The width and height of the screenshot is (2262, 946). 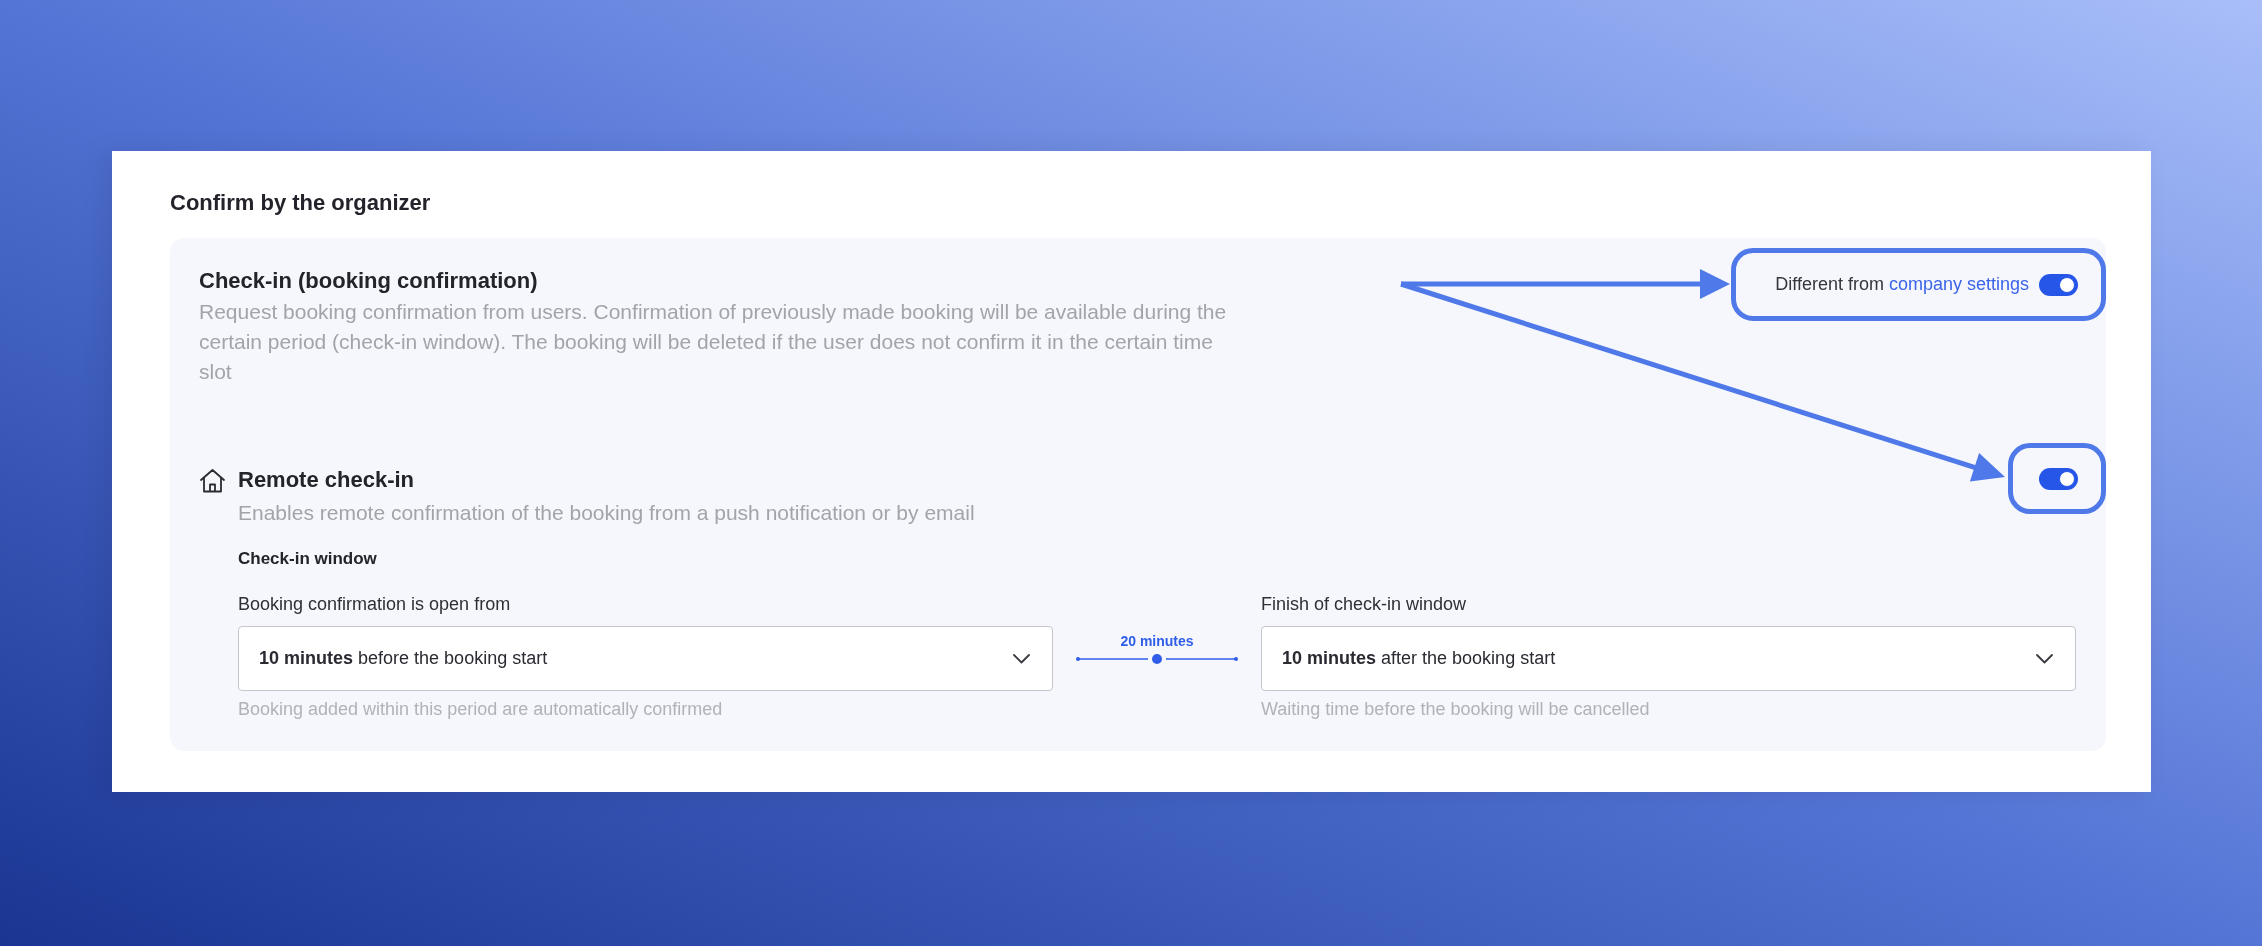 What do you see at coordinates (1668, 658) in the screenshot?
I see `time-dropdown: 10 minutes after the booking start` at bounding box center [1668, 658].